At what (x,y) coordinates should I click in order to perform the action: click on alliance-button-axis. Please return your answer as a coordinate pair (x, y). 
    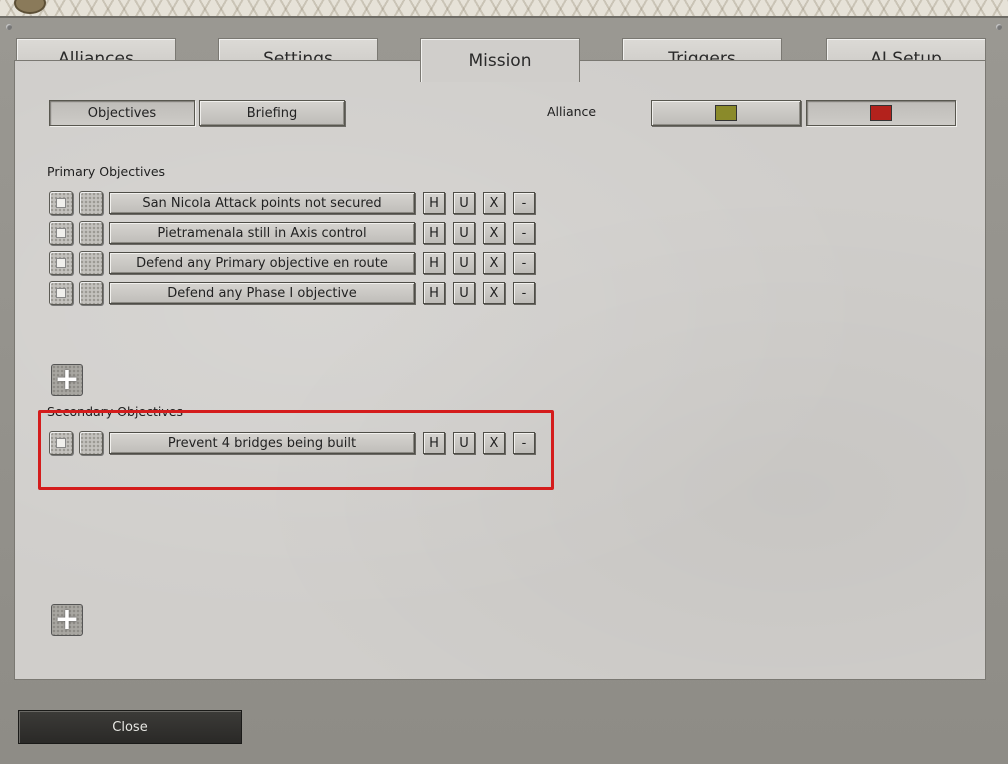
    Looking at the image, I should click on (881, 113).